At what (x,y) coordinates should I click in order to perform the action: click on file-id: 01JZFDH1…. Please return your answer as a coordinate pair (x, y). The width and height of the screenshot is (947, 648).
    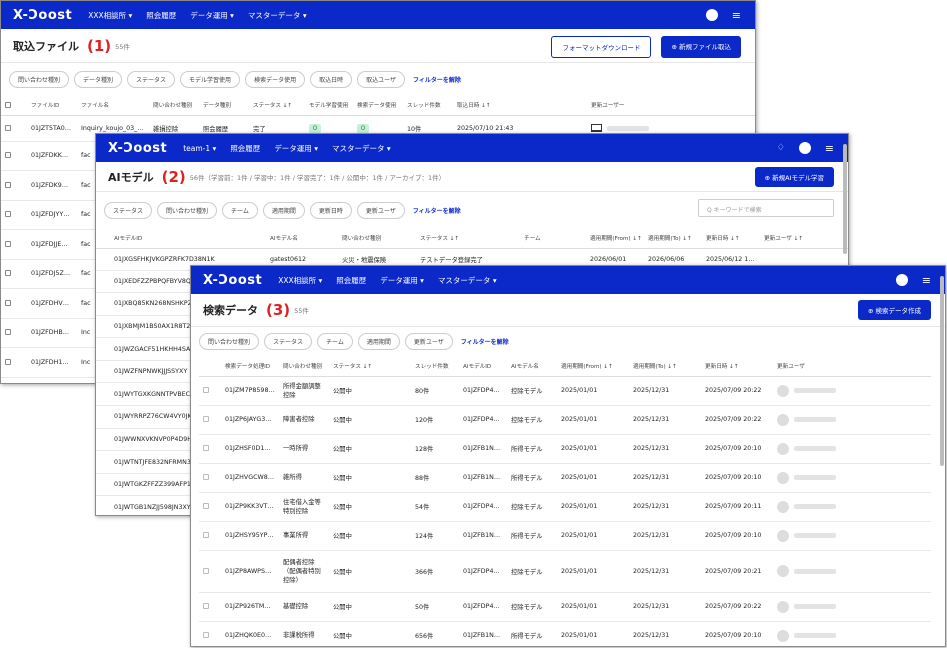
    Looking at the image, I should click on (52, 362).